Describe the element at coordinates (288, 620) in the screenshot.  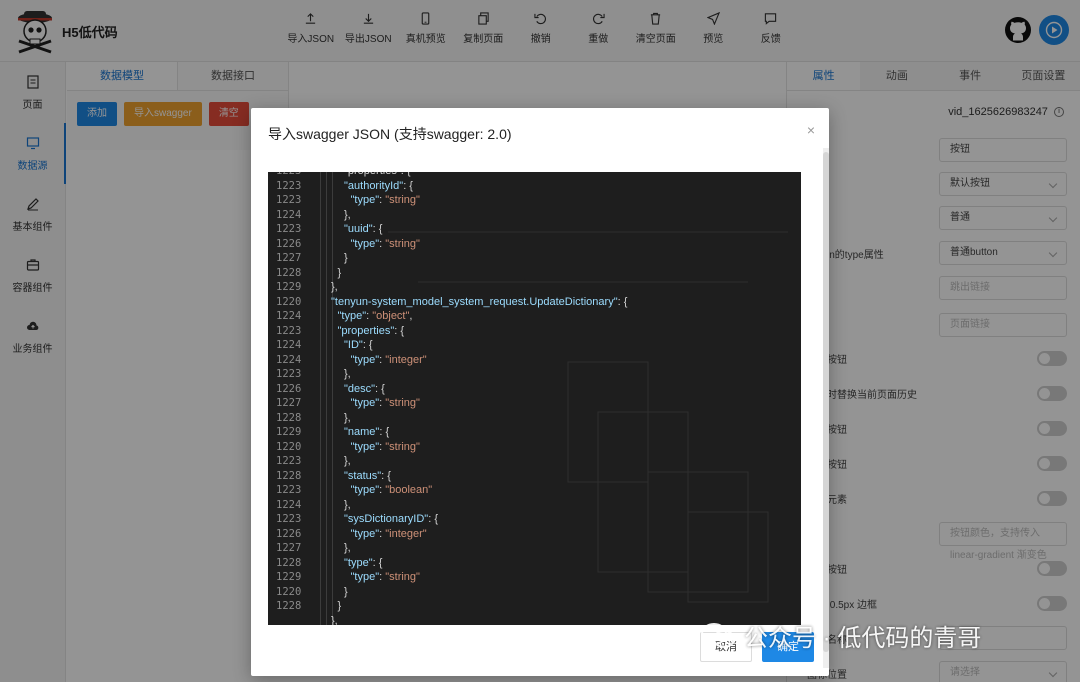
I see `line-number` at that location.